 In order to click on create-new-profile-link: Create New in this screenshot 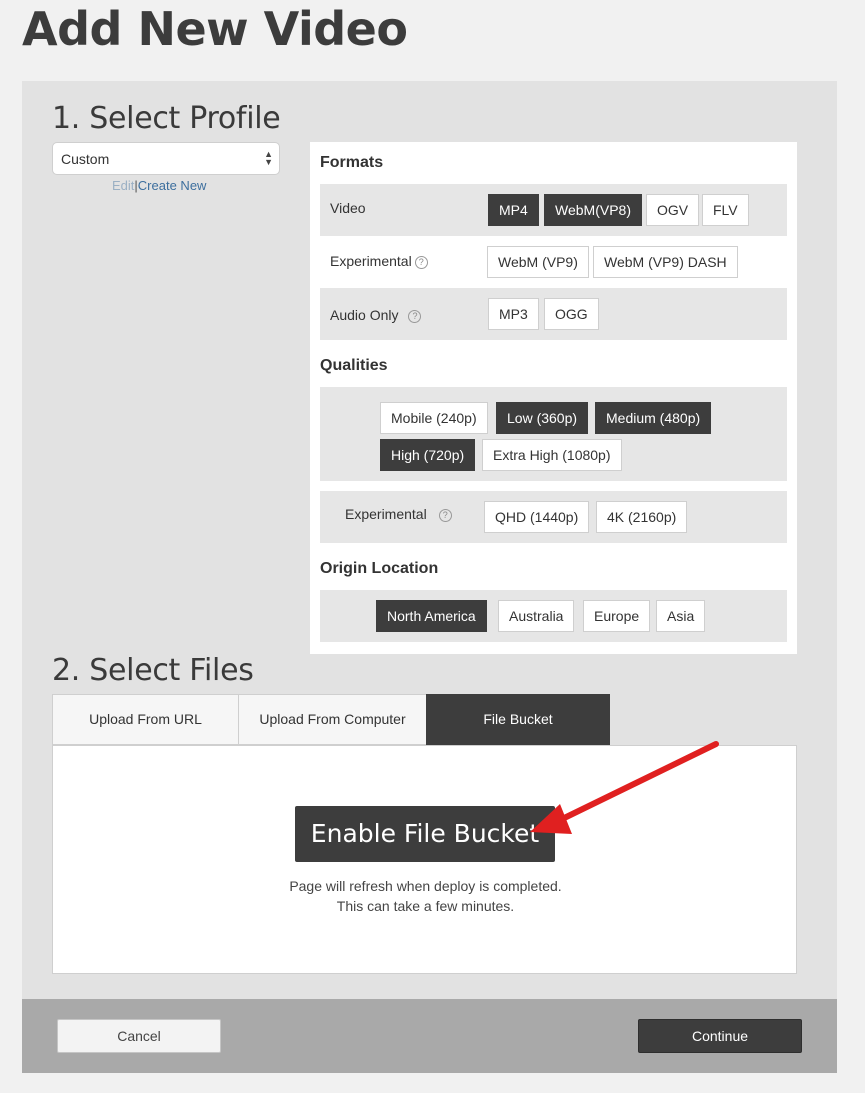, I will do `click(172, 185)`.